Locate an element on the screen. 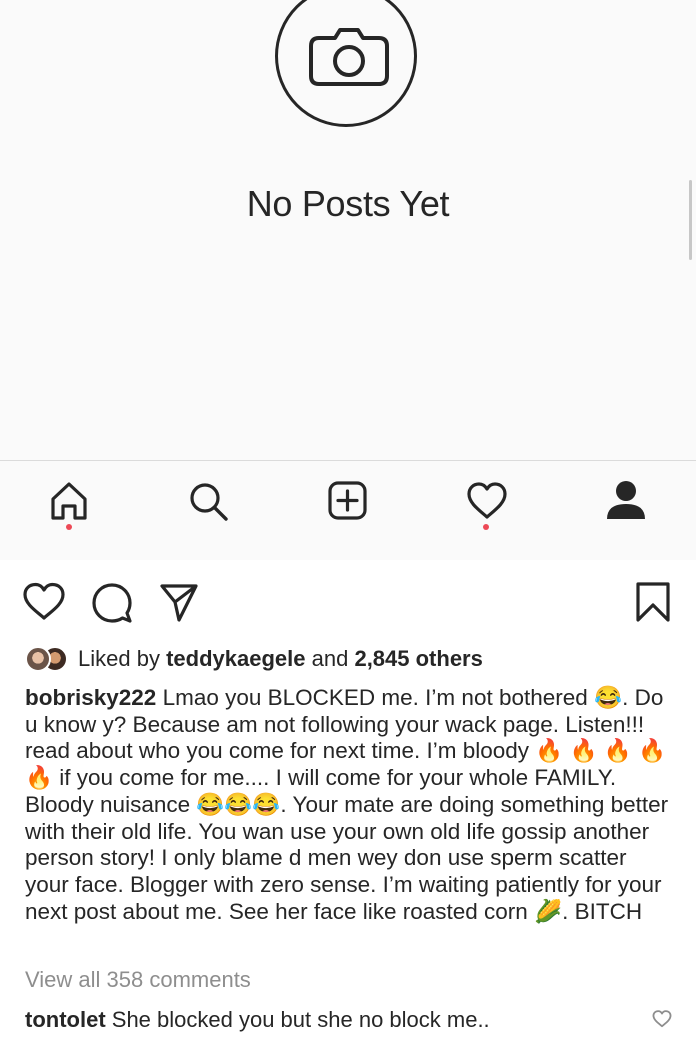 The width and height of the screenshot is (696, 1046). scroll-indicator is located at coordinates (690, 220).